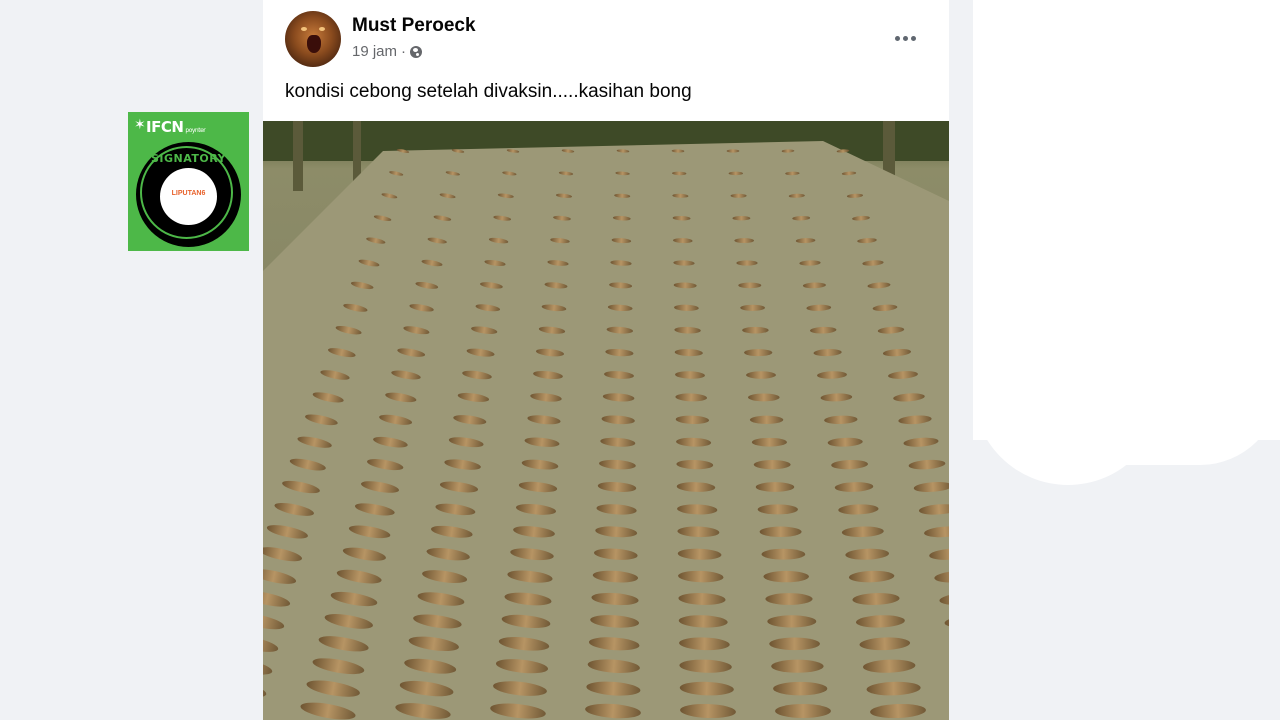 The image size is (1280, 720). Describe the element at coordinates (414, 26) in the screenshot. I see `post-author: Must Peroeck` at that location.